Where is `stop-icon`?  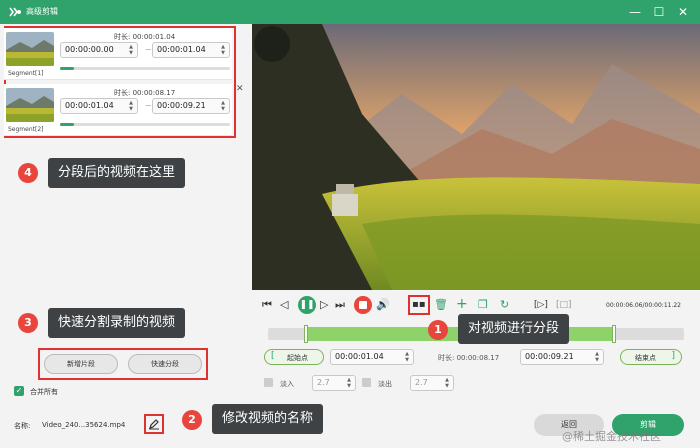
stop-icon is located at coordinates (363, 305).